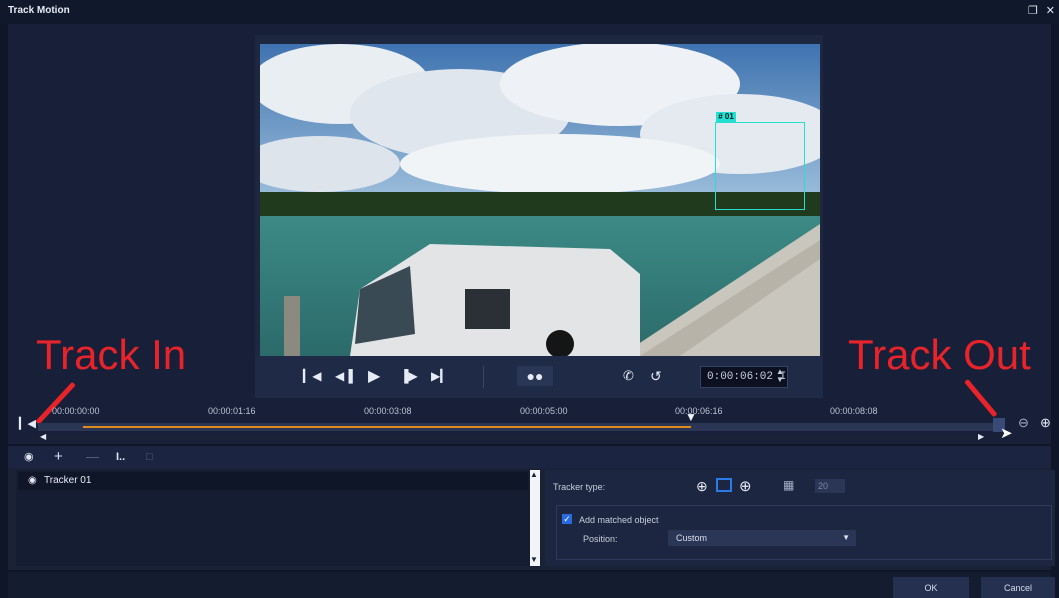 The width and height of the screenshot is (1059, 598). I want to click on export-icon: □, so click(149, 457).